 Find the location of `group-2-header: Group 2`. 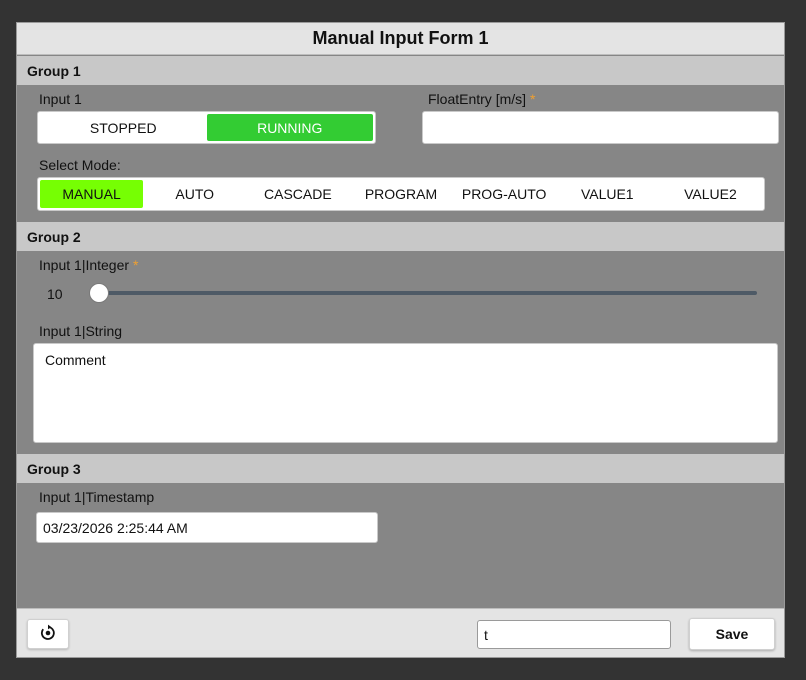

group-2-header: Group 2 is located at coordinates (400, 236).